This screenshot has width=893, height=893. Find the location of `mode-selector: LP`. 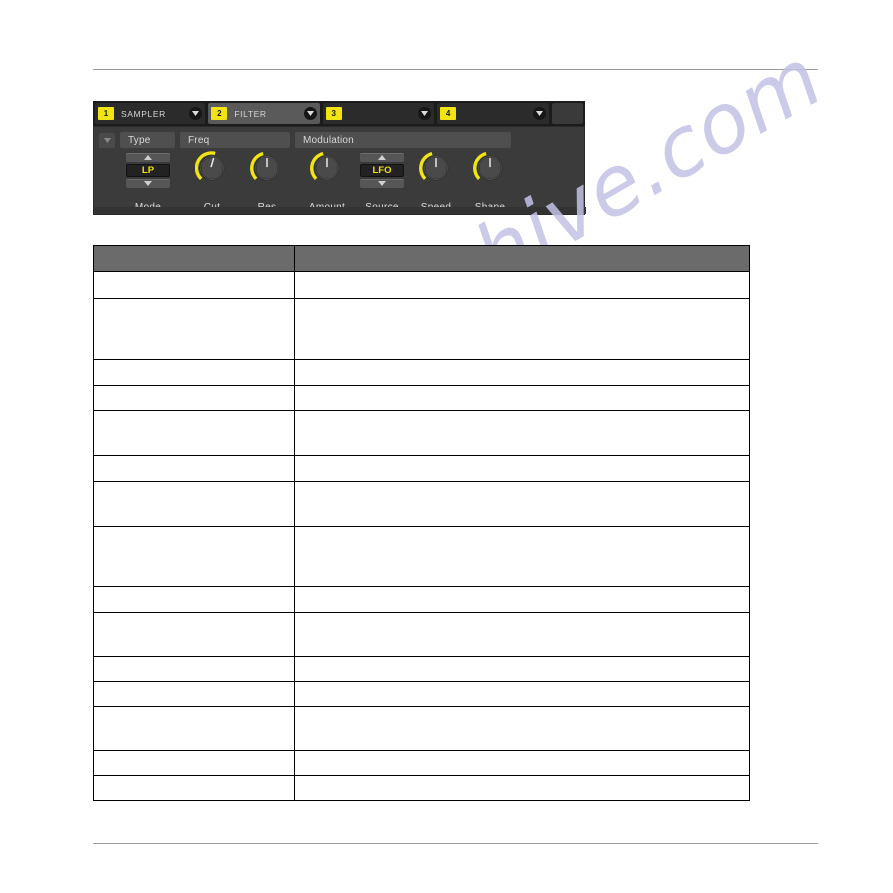

mode-selector: LP is located at coordinates (148, 170).